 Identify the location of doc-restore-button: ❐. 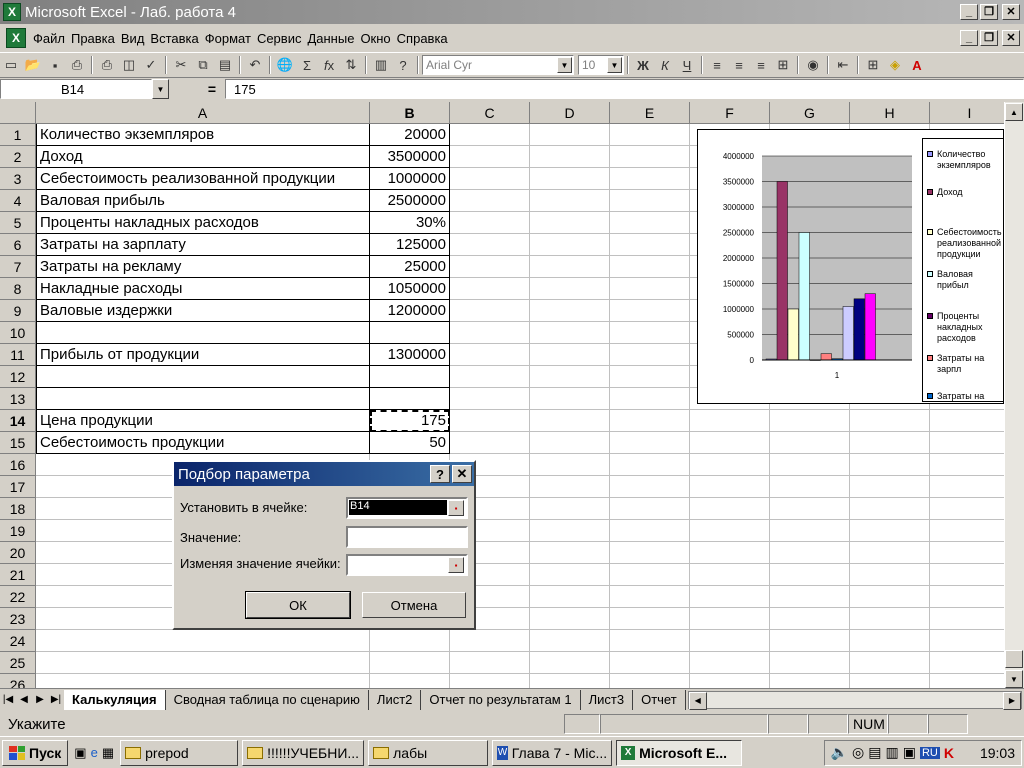
(989, 38).